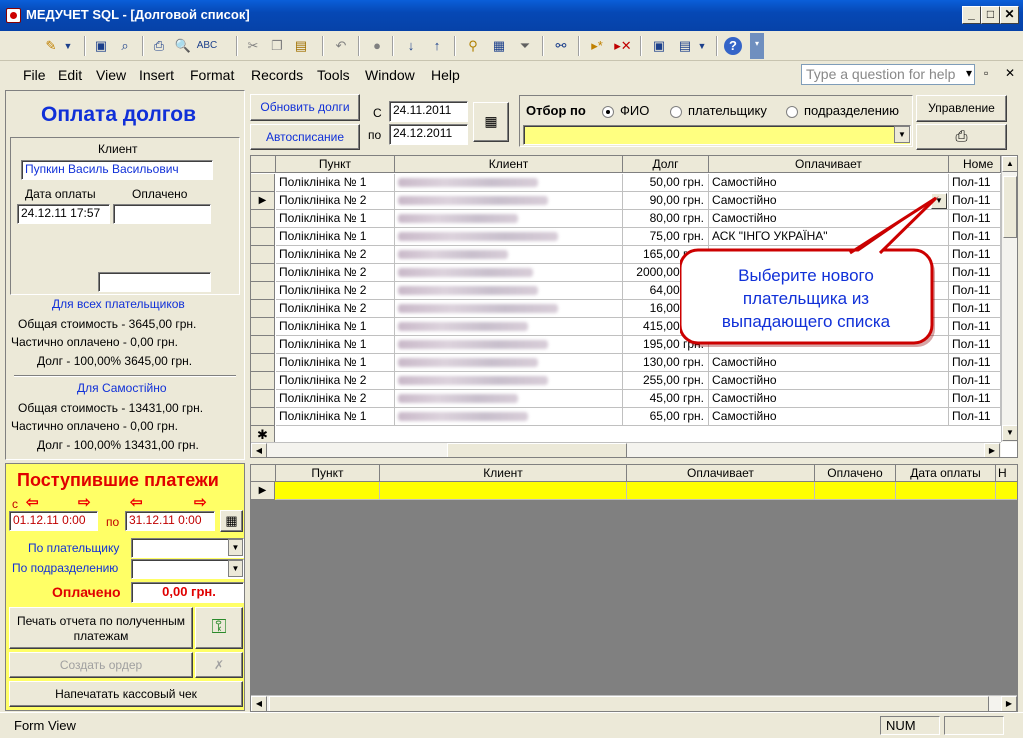 This screenshot has width=1023, height=738. I want to click on paid-amount-field, so click(162, 214).